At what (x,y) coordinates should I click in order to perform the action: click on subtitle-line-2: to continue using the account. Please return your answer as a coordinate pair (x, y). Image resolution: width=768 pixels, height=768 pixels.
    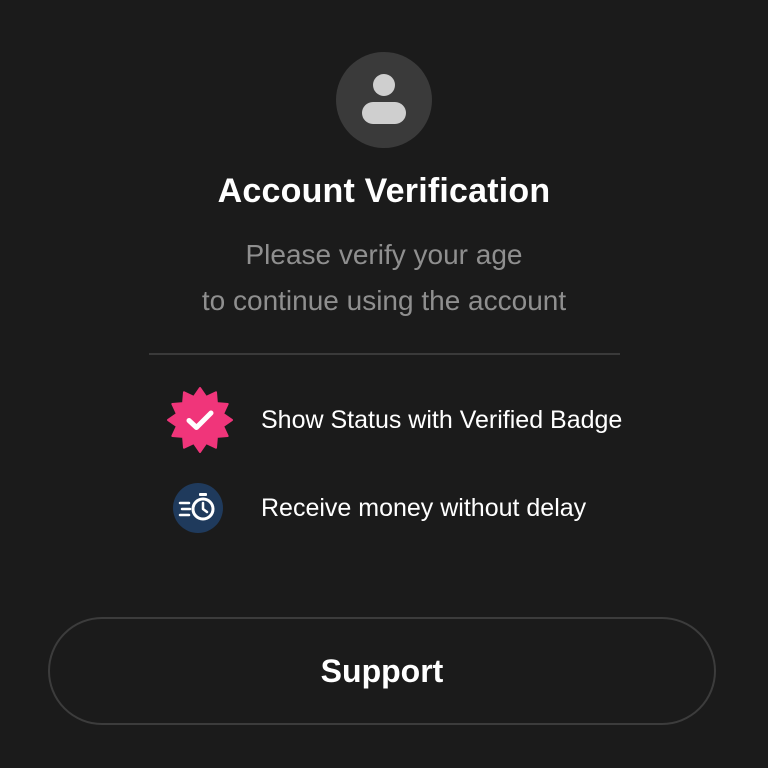
    Looking at the image, I should click on (384, 300).